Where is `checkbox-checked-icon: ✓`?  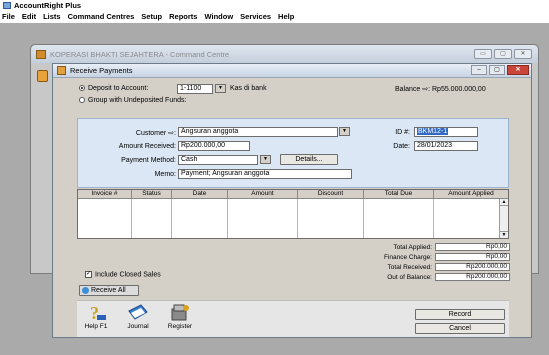 checkbox-checked-icon: ✓ is located at coordinates (88, 274).